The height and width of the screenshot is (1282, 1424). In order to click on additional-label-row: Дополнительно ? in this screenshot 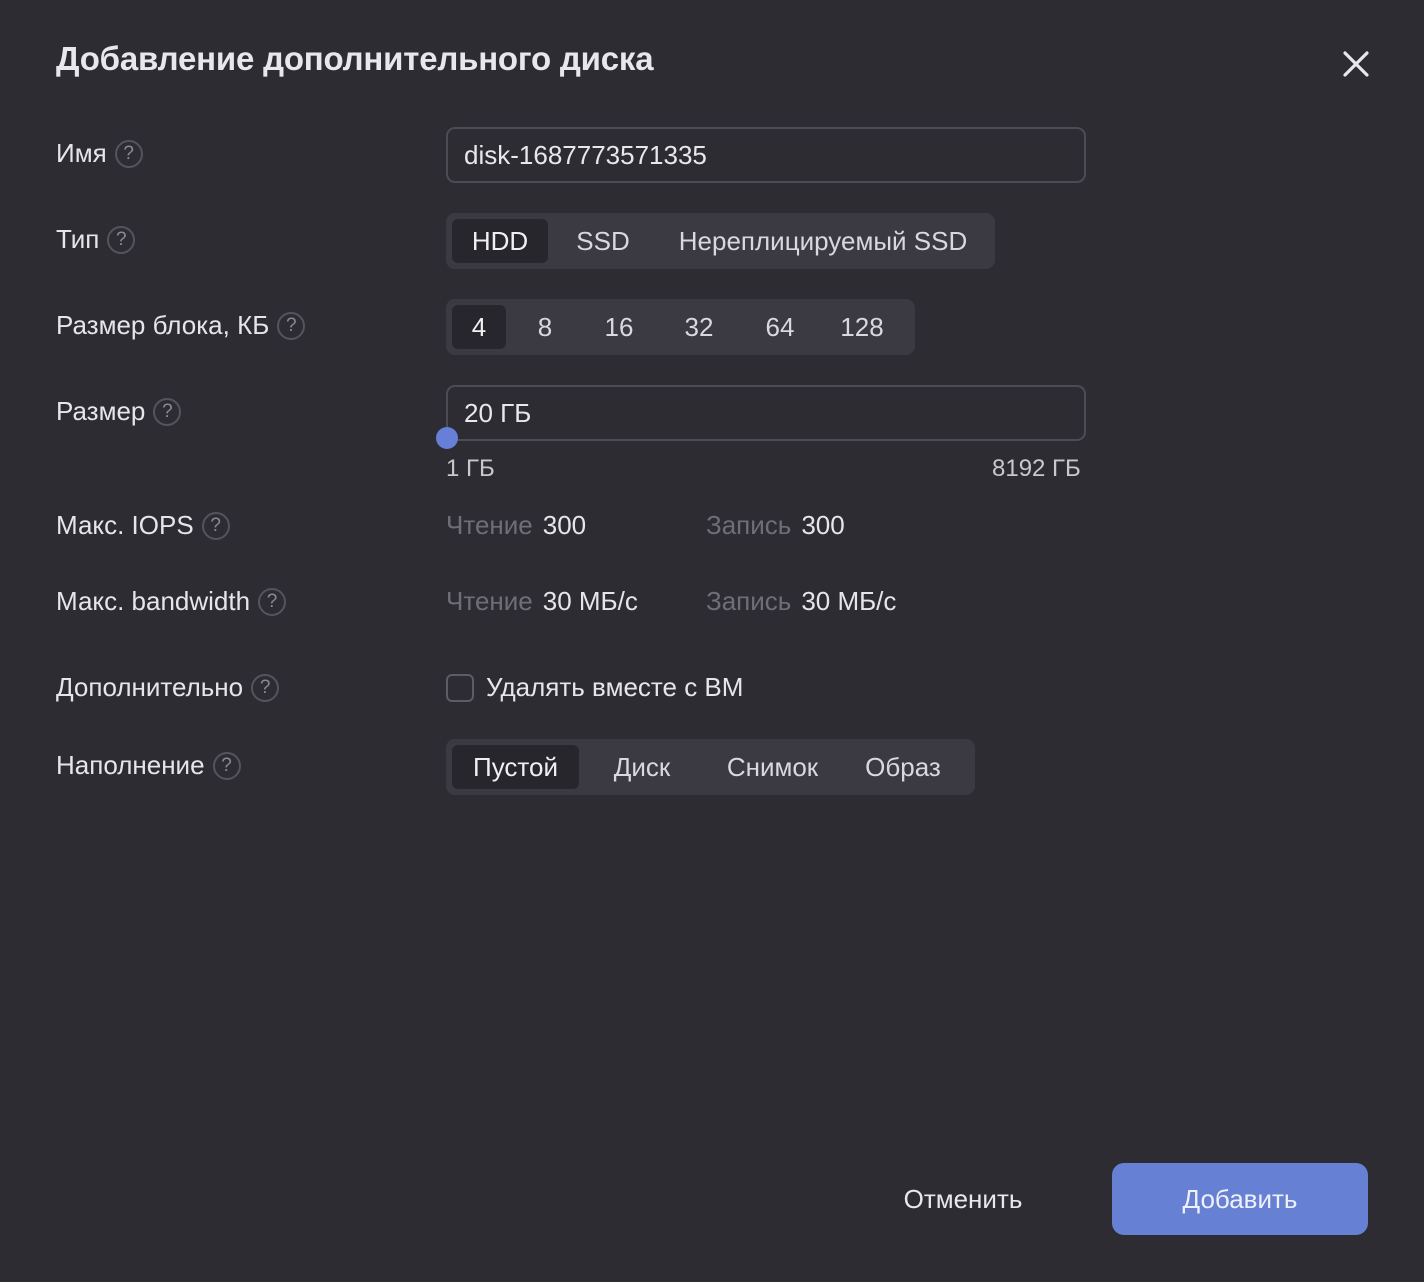, I will do `click(168, 687)`.